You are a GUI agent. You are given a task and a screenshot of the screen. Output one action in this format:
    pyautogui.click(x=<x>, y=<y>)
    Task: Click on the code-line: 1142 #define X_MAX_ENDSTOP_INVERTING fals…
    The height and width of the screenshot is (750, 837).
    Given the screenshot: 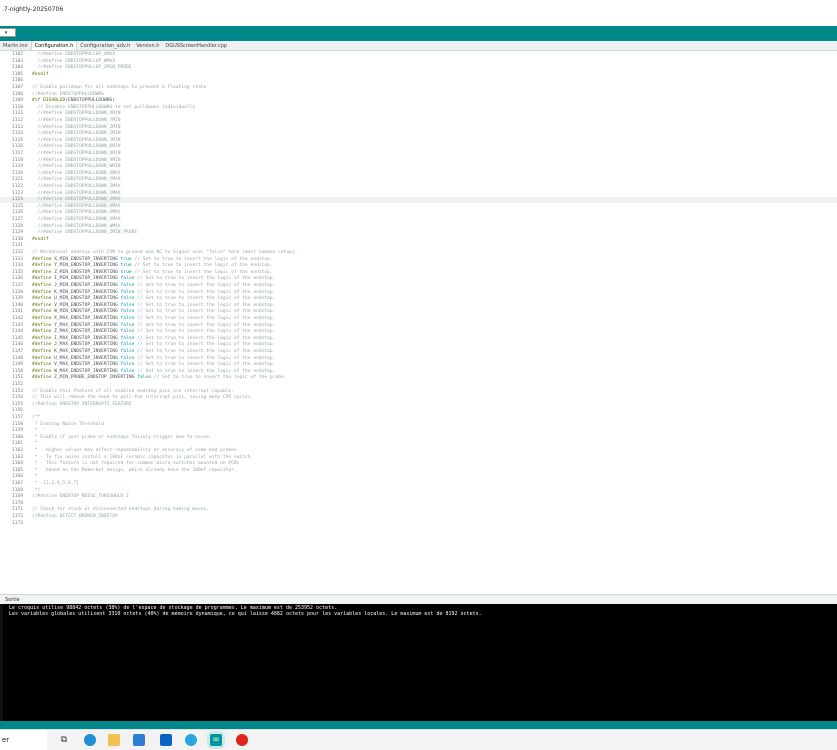 What is the action you would take?
    pyautogui.click(x=418, y=319)
    